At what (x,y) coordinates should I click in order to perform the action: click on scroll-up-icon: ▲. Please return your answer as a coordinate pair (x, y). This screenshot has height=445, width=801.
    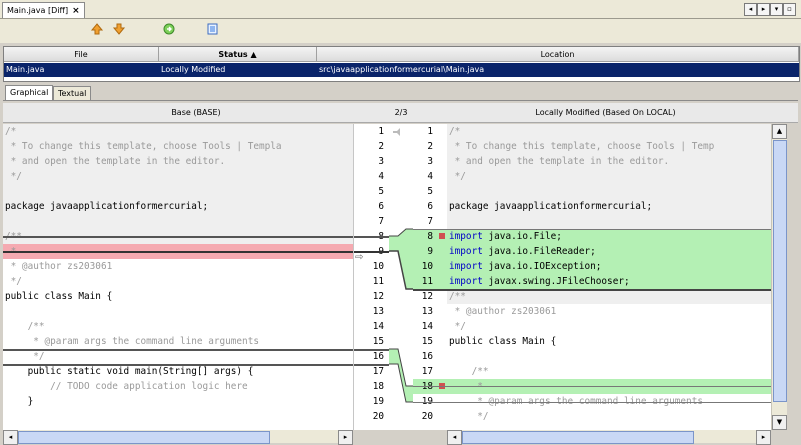
    Looking at the image, I should click on (779, 131).